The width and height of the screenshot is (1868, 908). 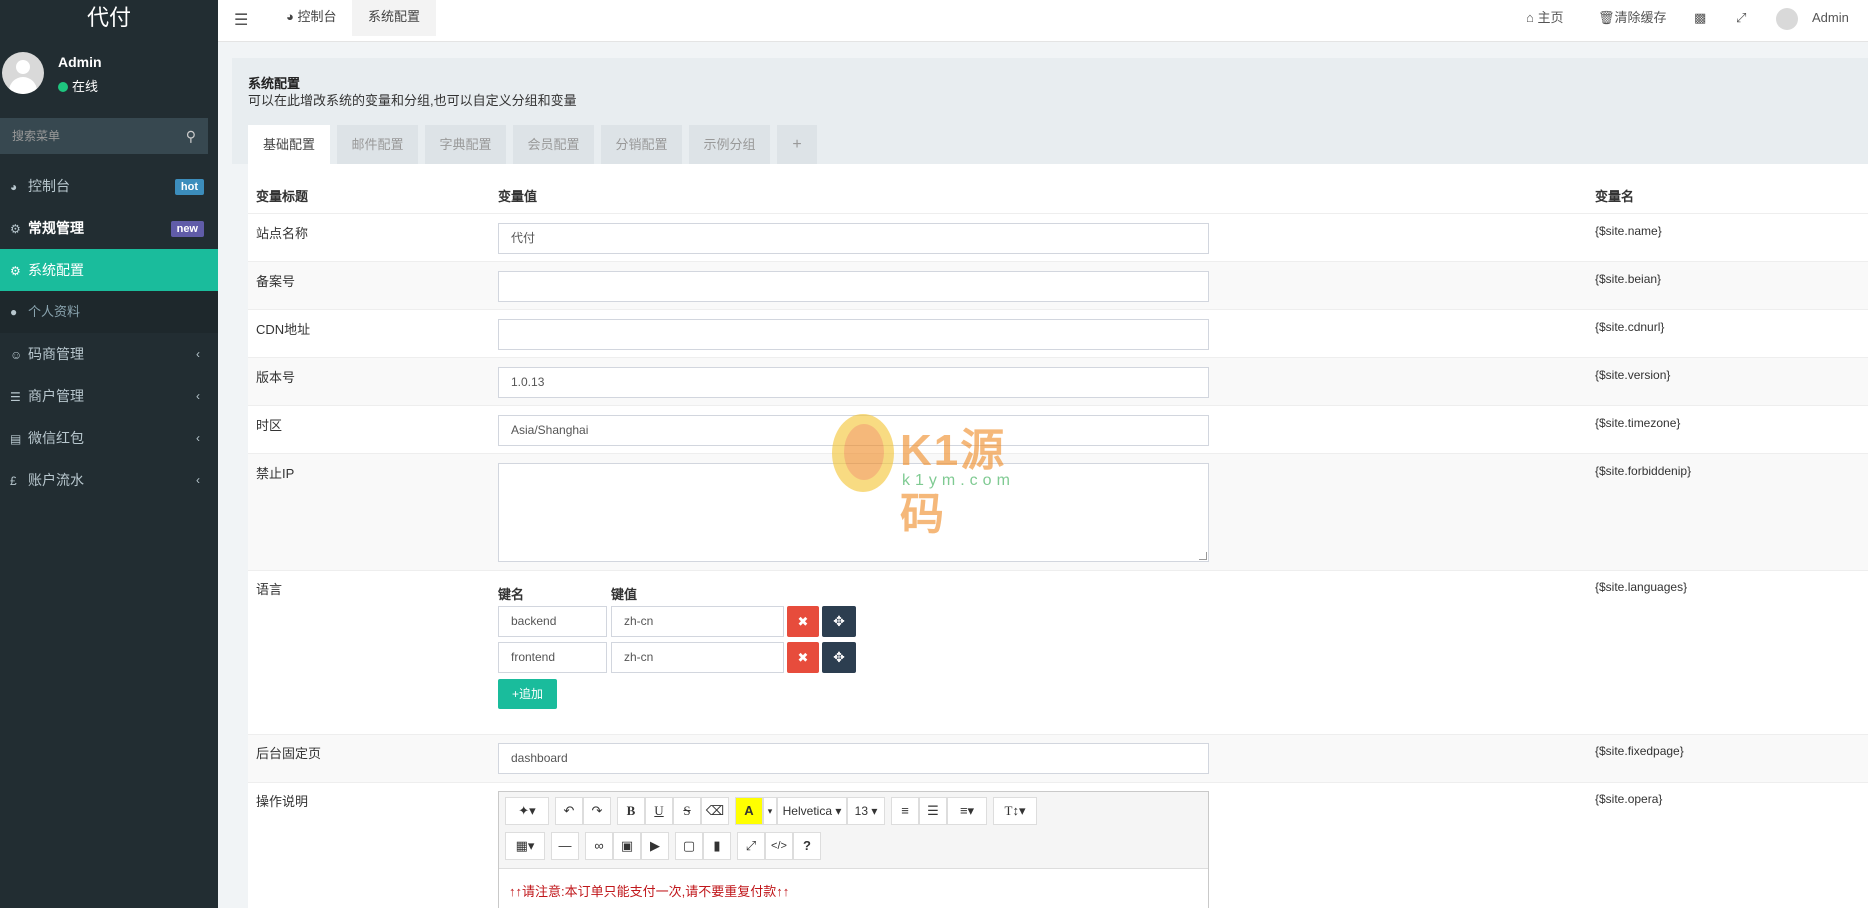 I want to click on ordered-list-icon: ☰, so click(x=933, y=811).